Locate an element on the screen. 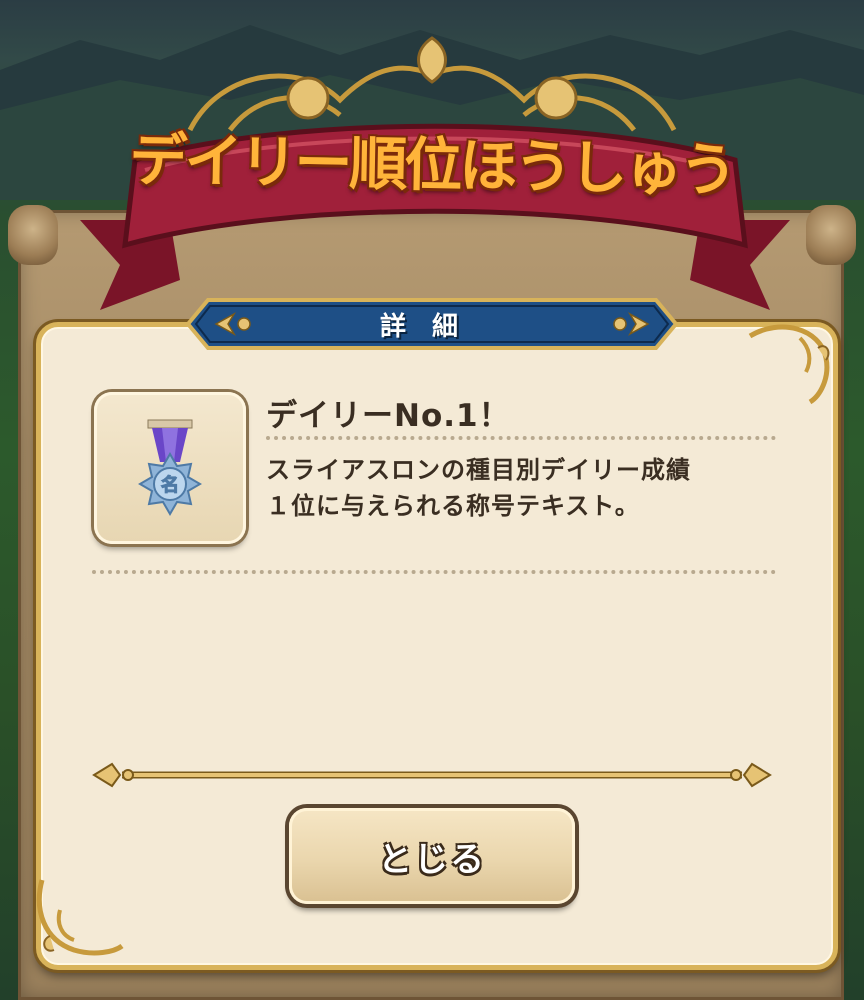 This screenshot has width=864, height=1000. section-divider is located at coordinates (434, 572).